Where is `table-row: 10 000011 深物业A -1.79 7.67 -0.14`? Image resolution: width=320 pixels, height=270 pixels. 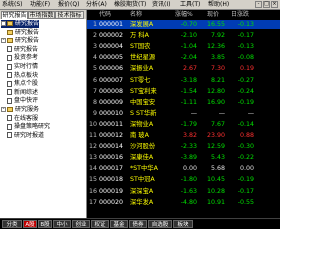
table-row: 10 000011 深物业A -1.79 7.67 -0.14 is located at coordinates (183, 124).